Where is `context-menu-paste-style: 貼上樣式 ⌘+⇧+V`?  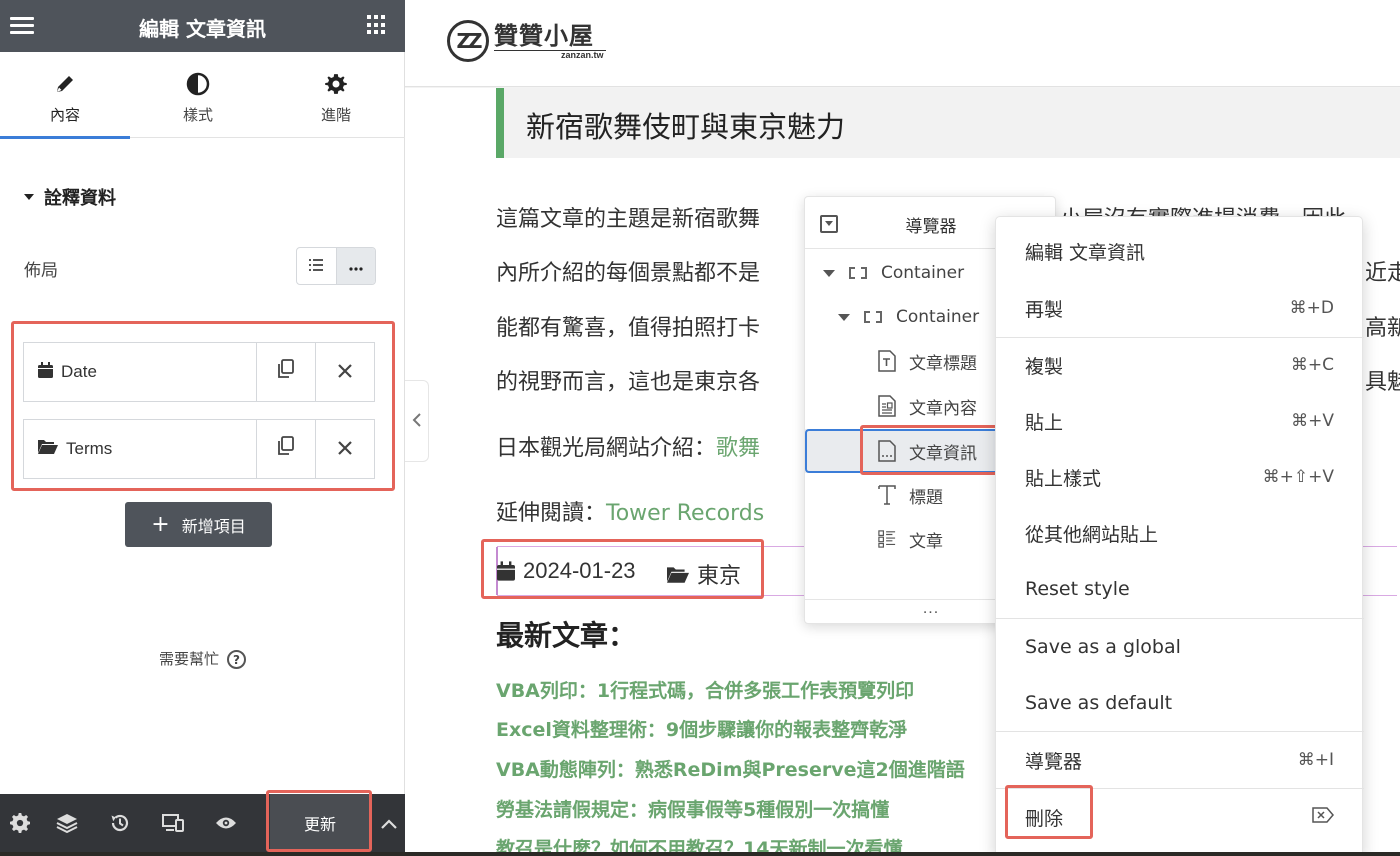
context-menu-paste-style: 貼上樣式 ⌘+⇧+V is located at coordinates (1180, 477).